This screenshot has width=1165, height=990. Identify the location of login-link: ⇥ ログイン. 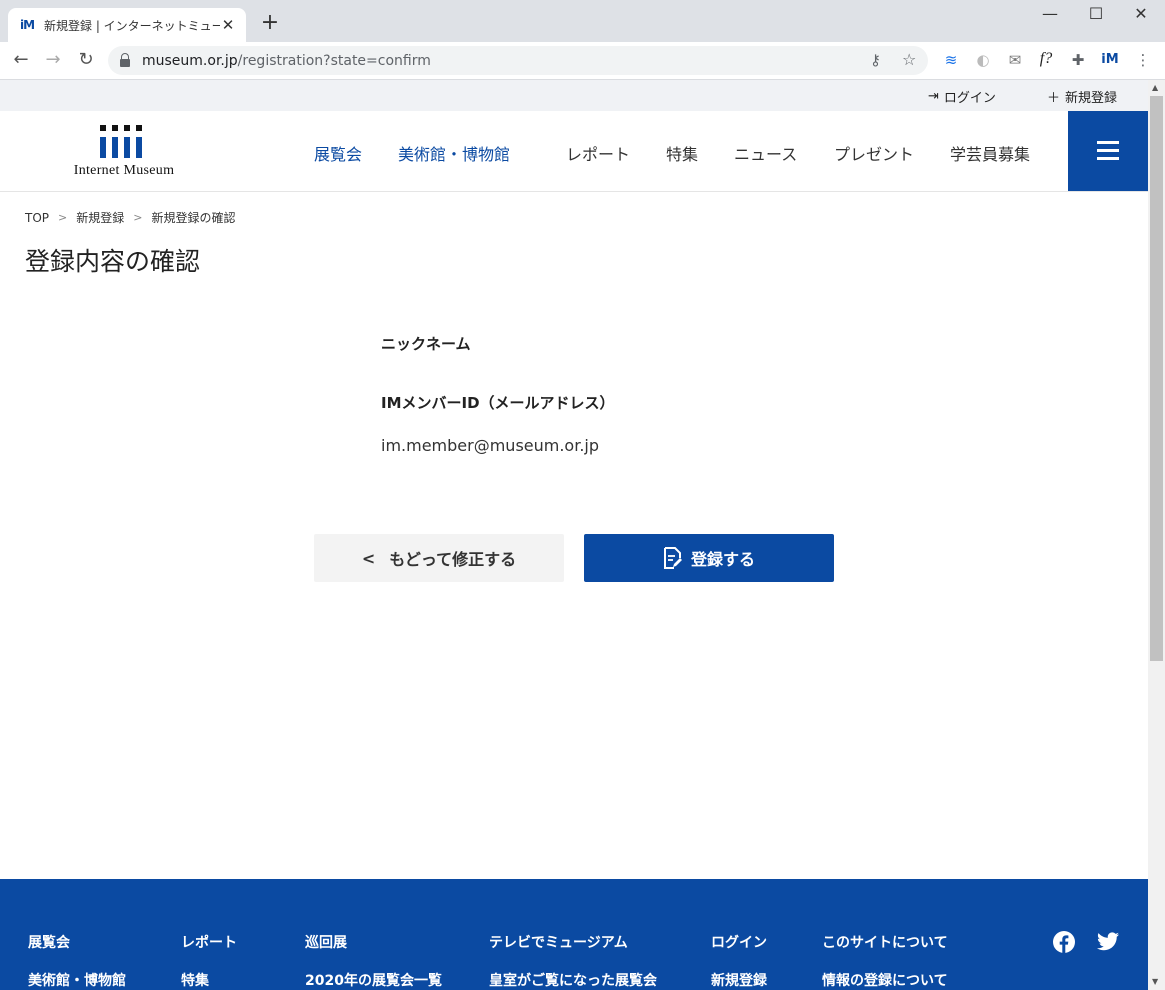
(962, 96).